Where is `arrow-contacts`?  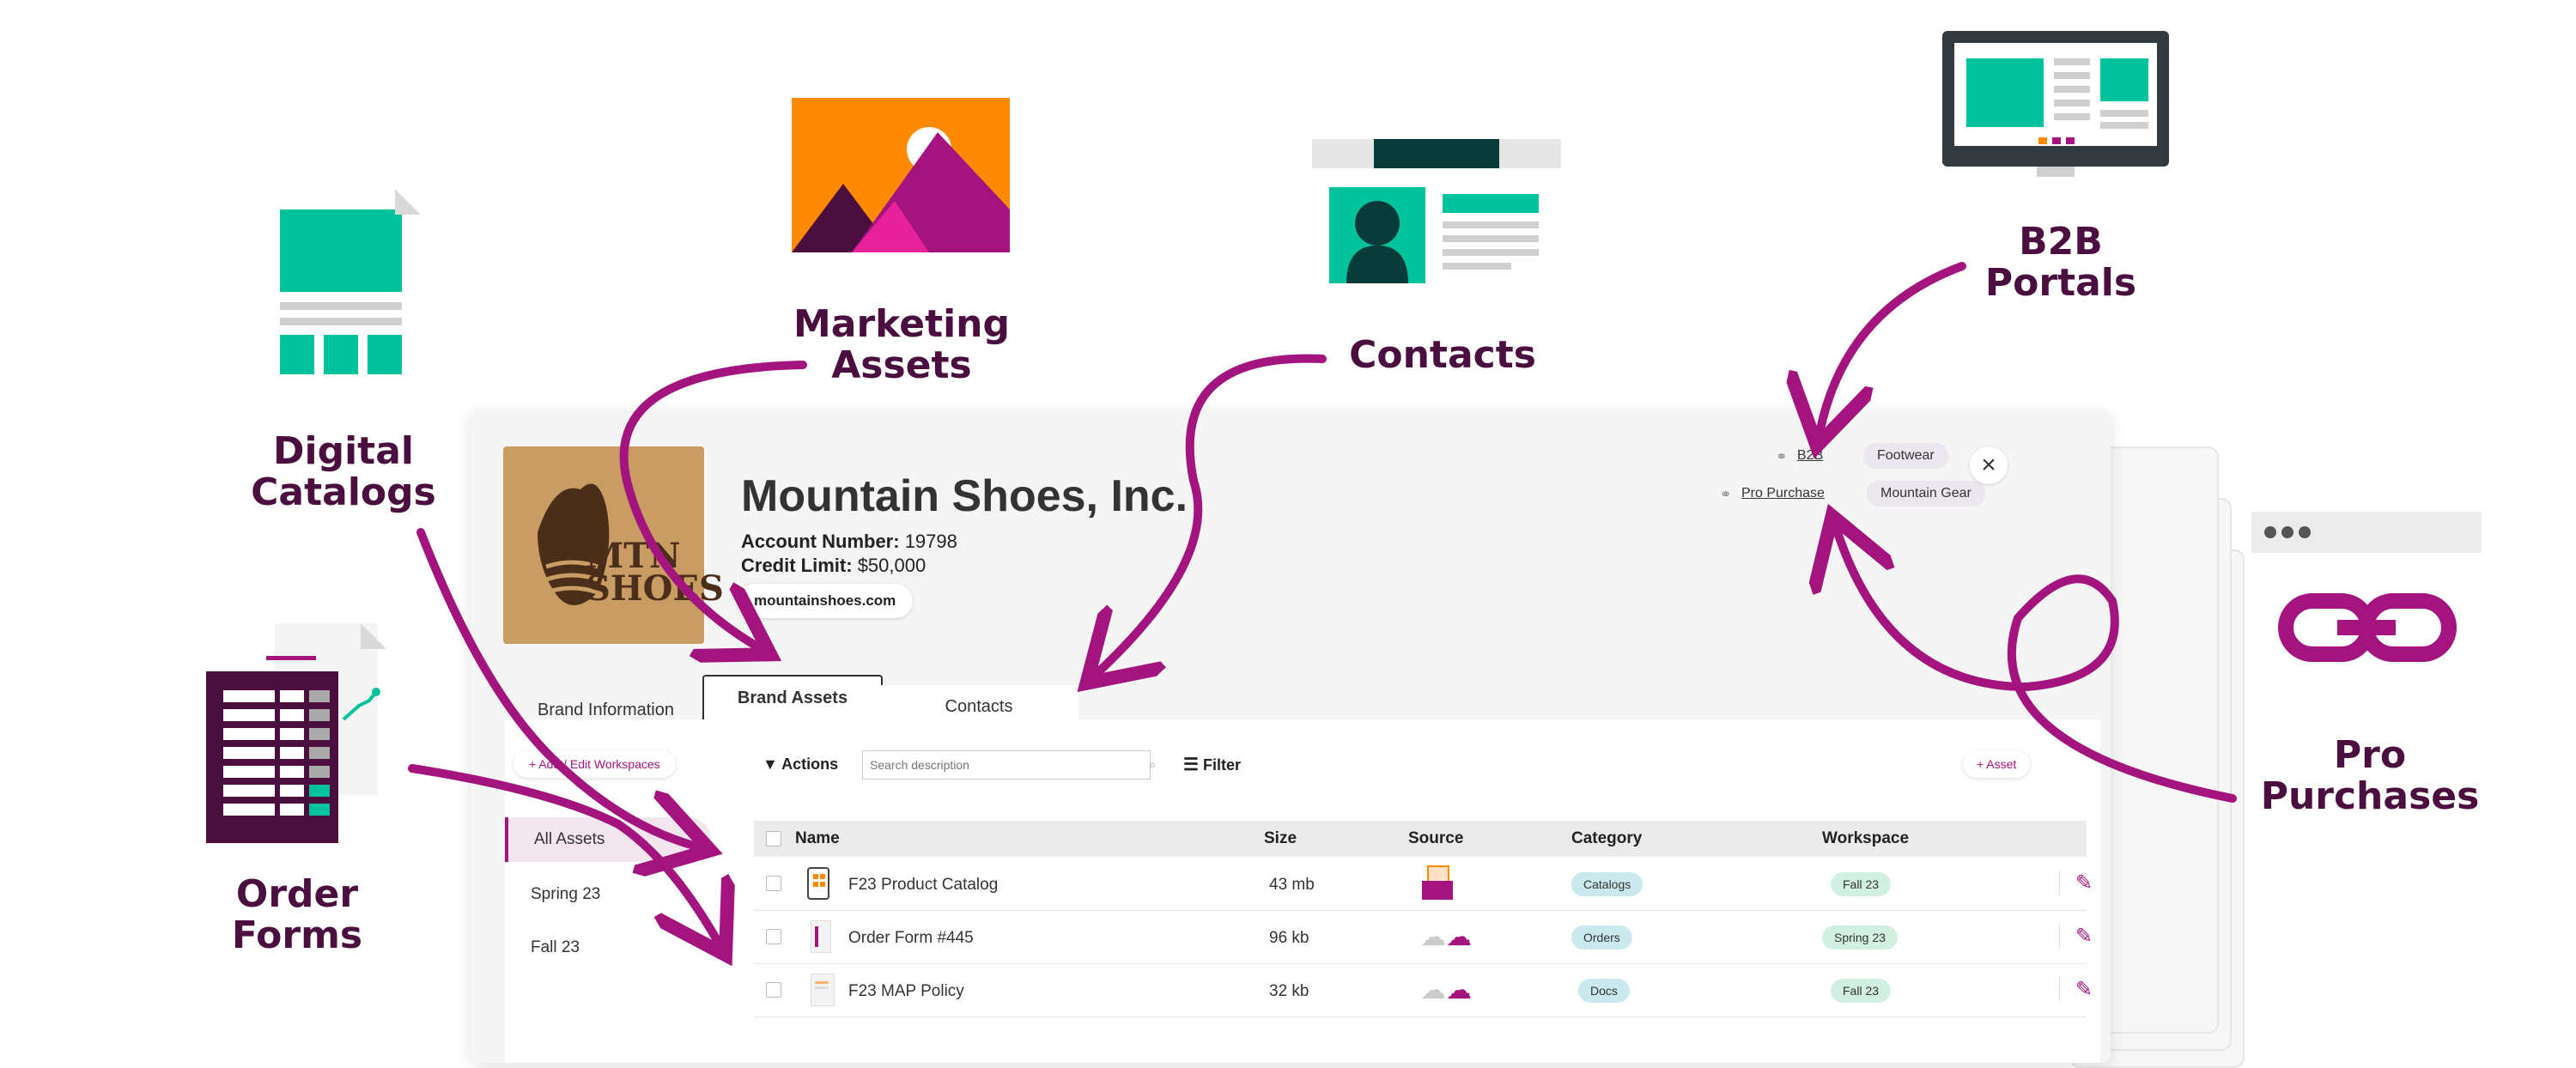 arrow-contacts is located at coordinates (1213, 512).